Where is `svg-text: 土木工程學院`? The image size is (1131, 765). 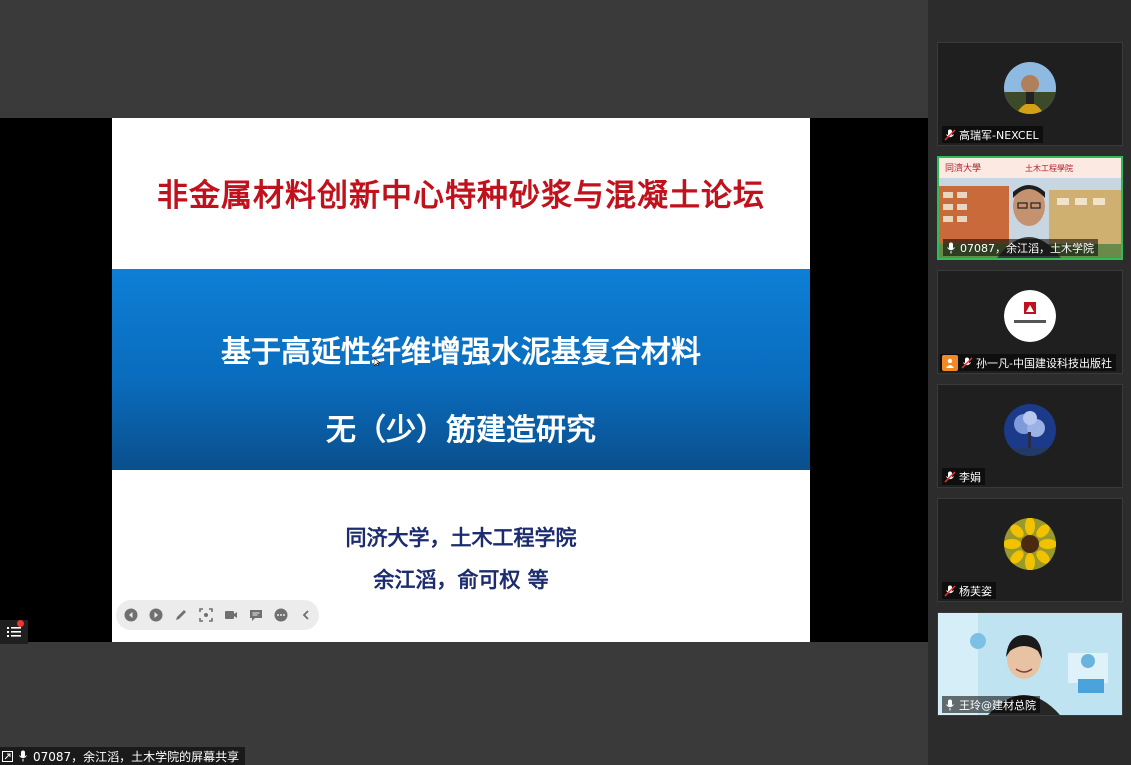
svg-text: 土木工程學院 is located at coordinates (1049, 168).